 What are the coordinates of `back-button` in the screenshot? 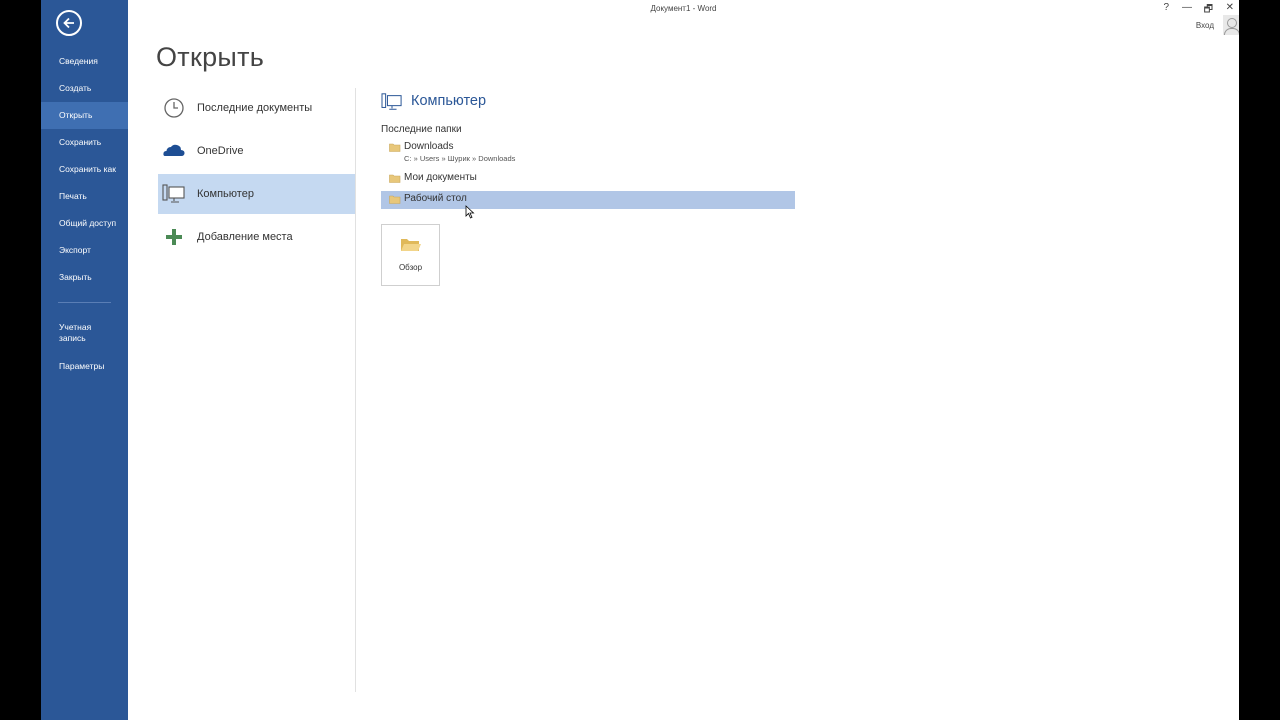 It's located at (69, 23).